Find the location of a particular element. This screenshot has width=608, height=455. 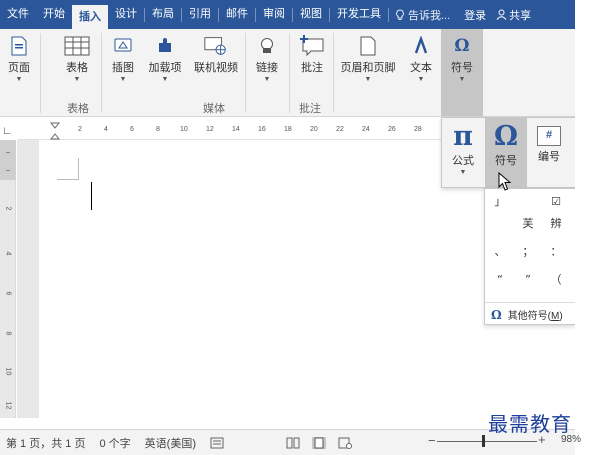

more-symbols-button: Ω 其他符号(M) is located at coordinates (530, 314).